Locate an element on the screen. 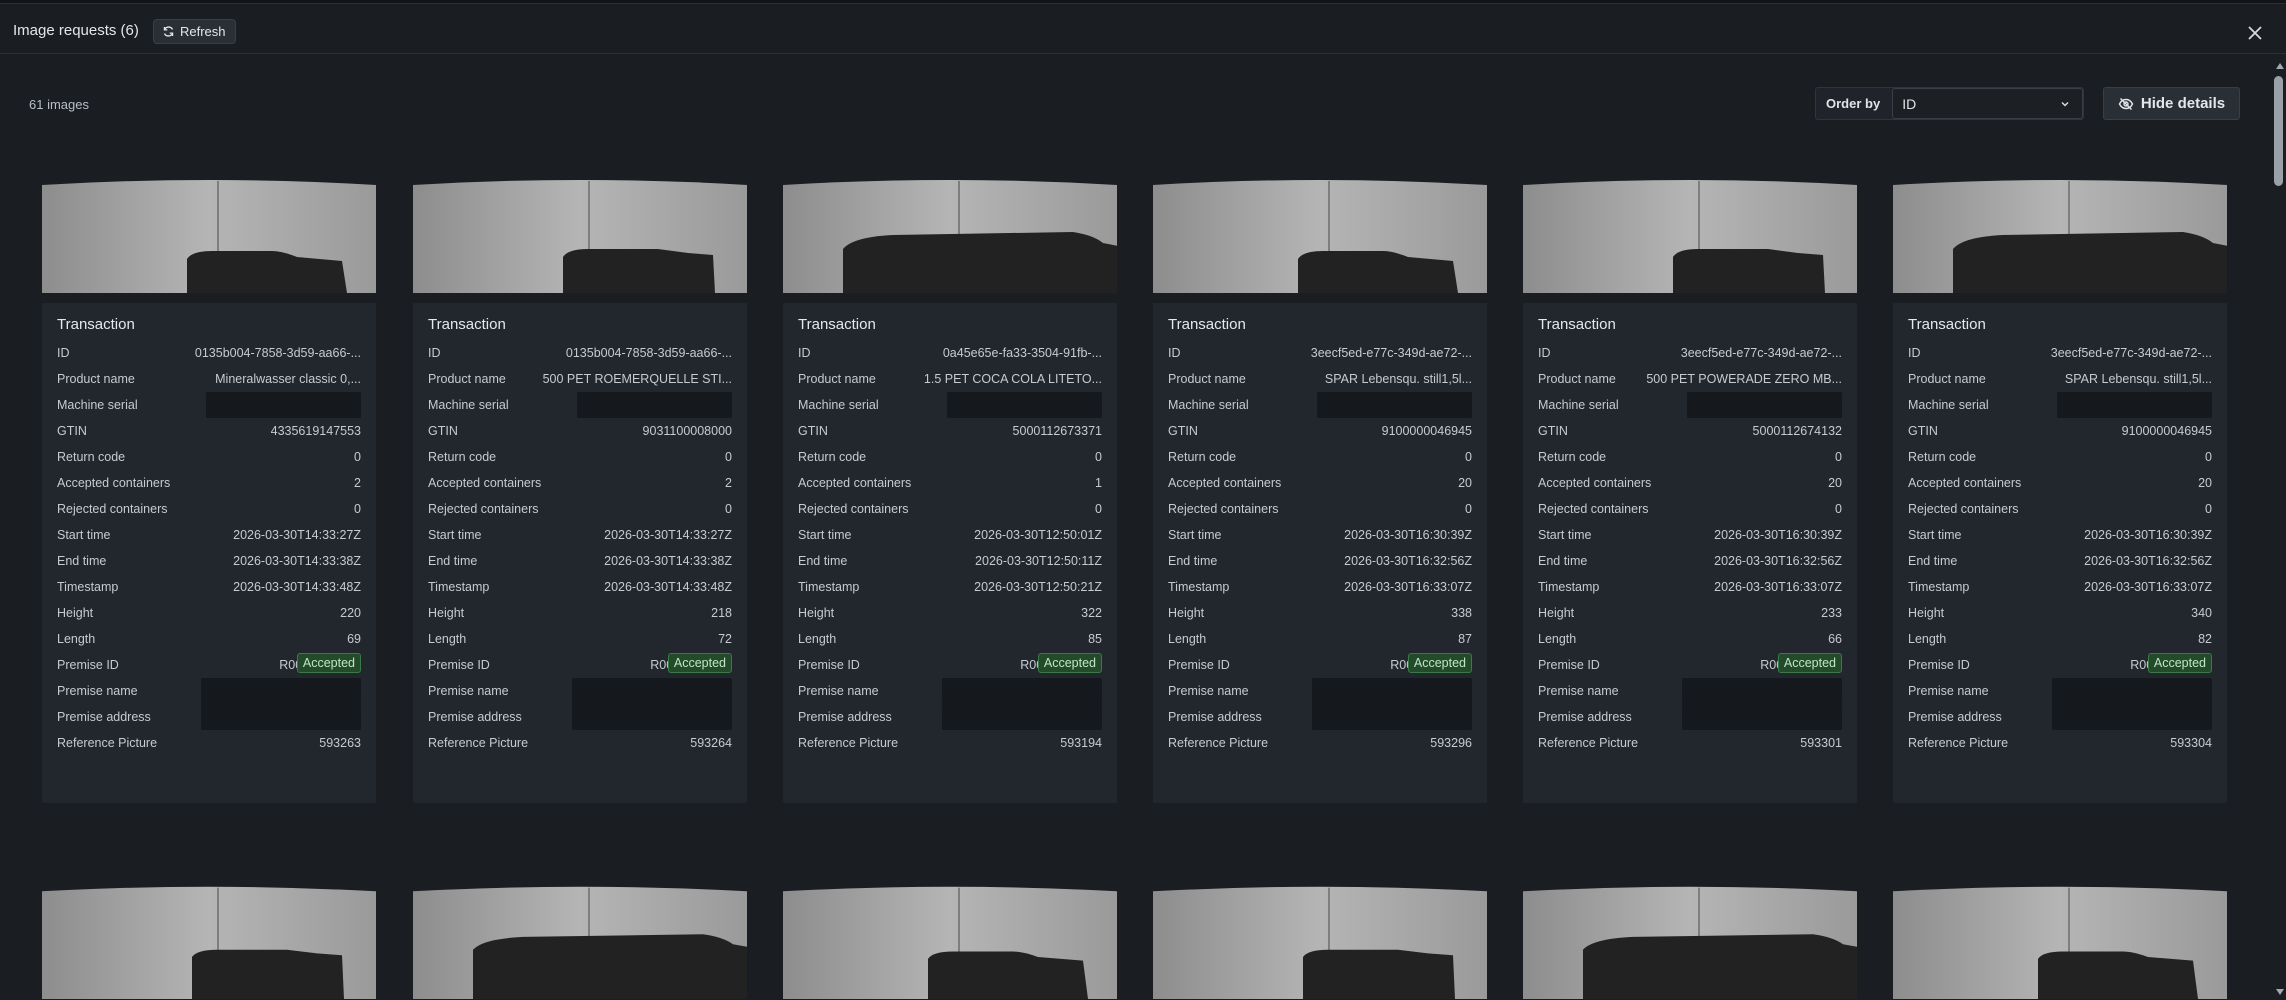 The image size is (2286, 1000). detail-row-accepted: Accepted containers 20 is located at coordinates (1690, 483).